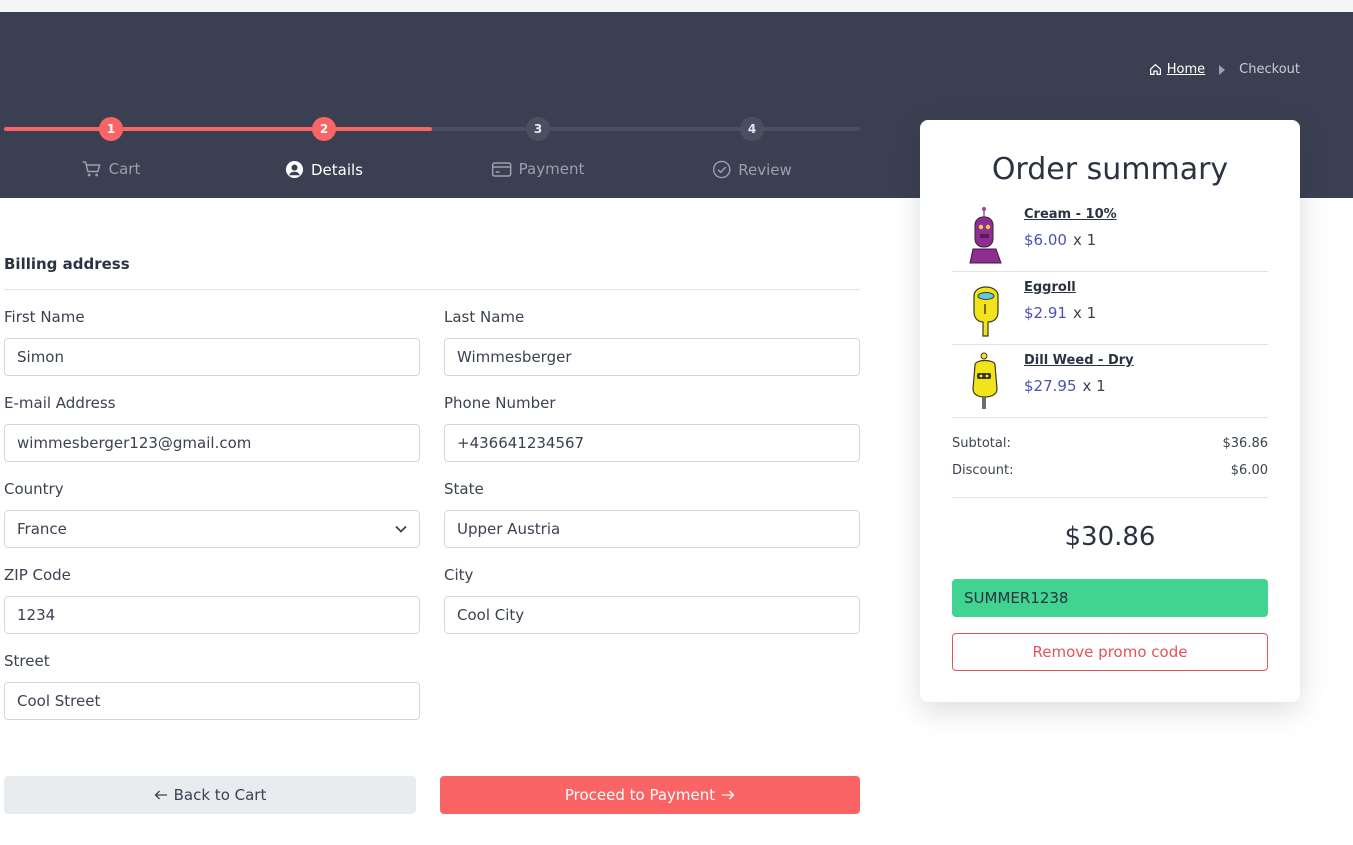  I want to click on arrow-right-icon, so click(728, 795).